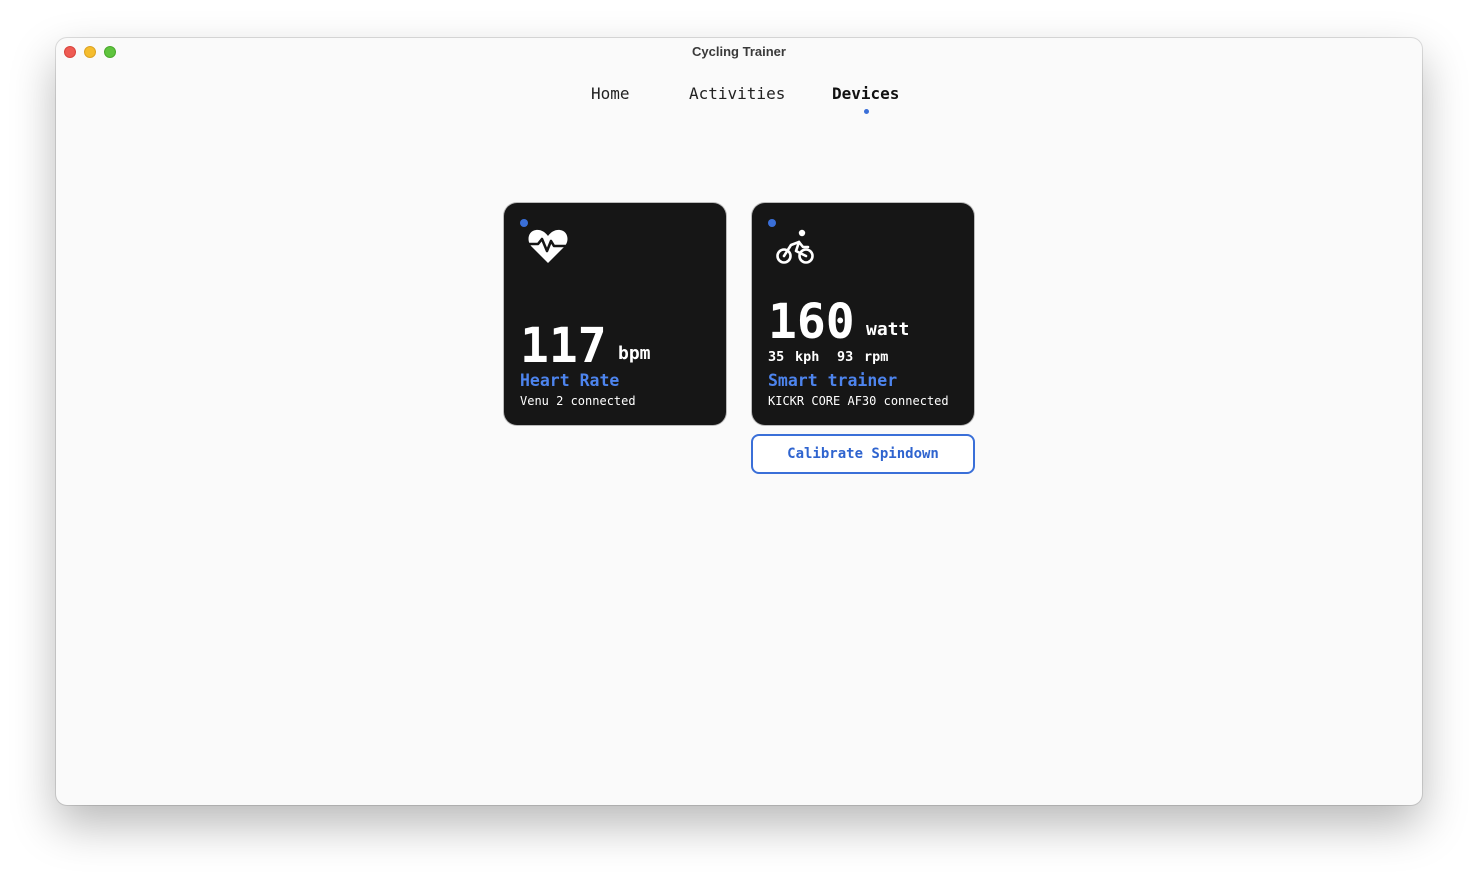 This screenshot has height=880, width=1478. What do you see at coordinates (578, 401) in the screenshot?
I see `heart-rate-device-status: Venu 2 connected` at bounding box center [578, 401].